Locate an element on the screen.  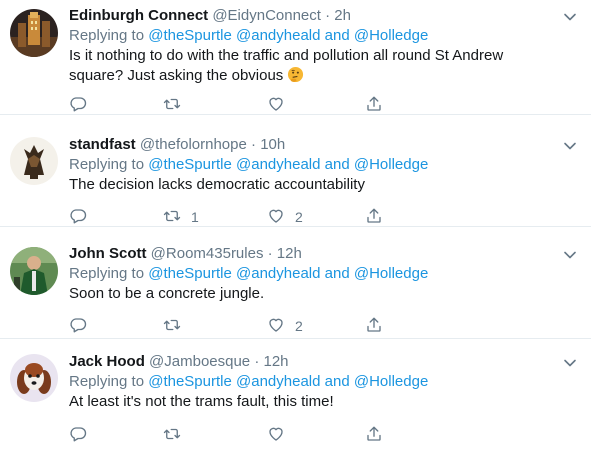
tweet-header: standfast @thefolornhope · 10h is located at coordinates (315, 145).